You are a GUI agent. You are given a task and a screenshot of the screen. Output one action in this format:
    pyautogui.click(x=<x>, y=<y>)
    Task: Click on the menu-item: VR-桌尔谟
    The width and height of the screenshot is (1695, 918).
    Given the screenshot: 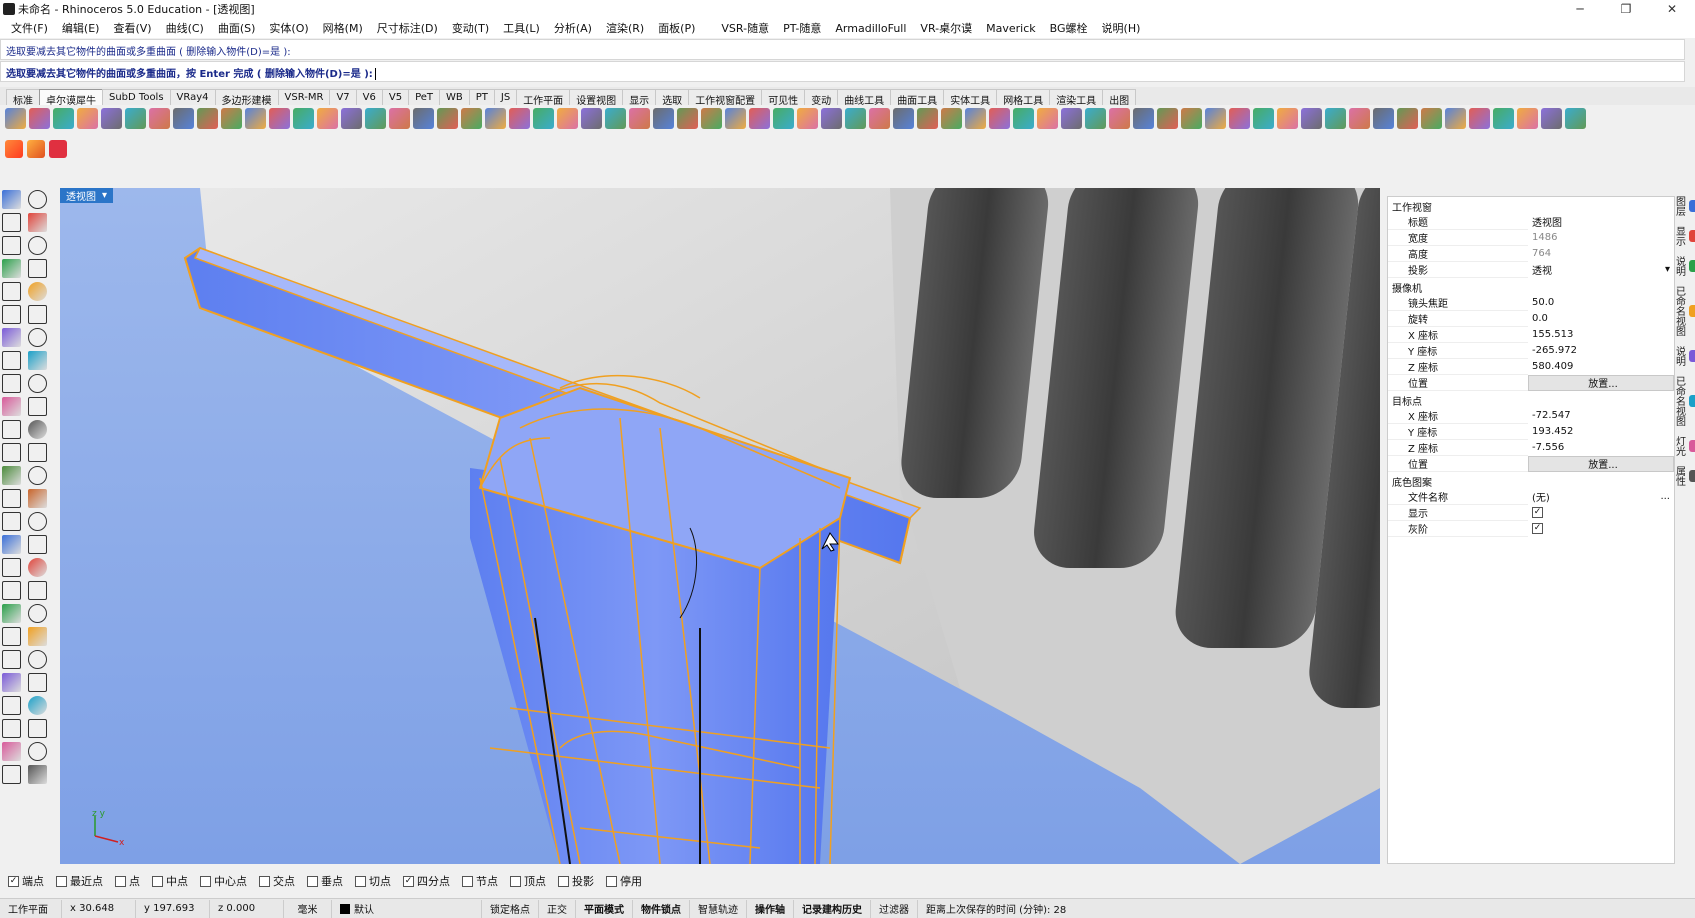 What is the action you would take?
    pyautogui.click(x=946, y=28)
    